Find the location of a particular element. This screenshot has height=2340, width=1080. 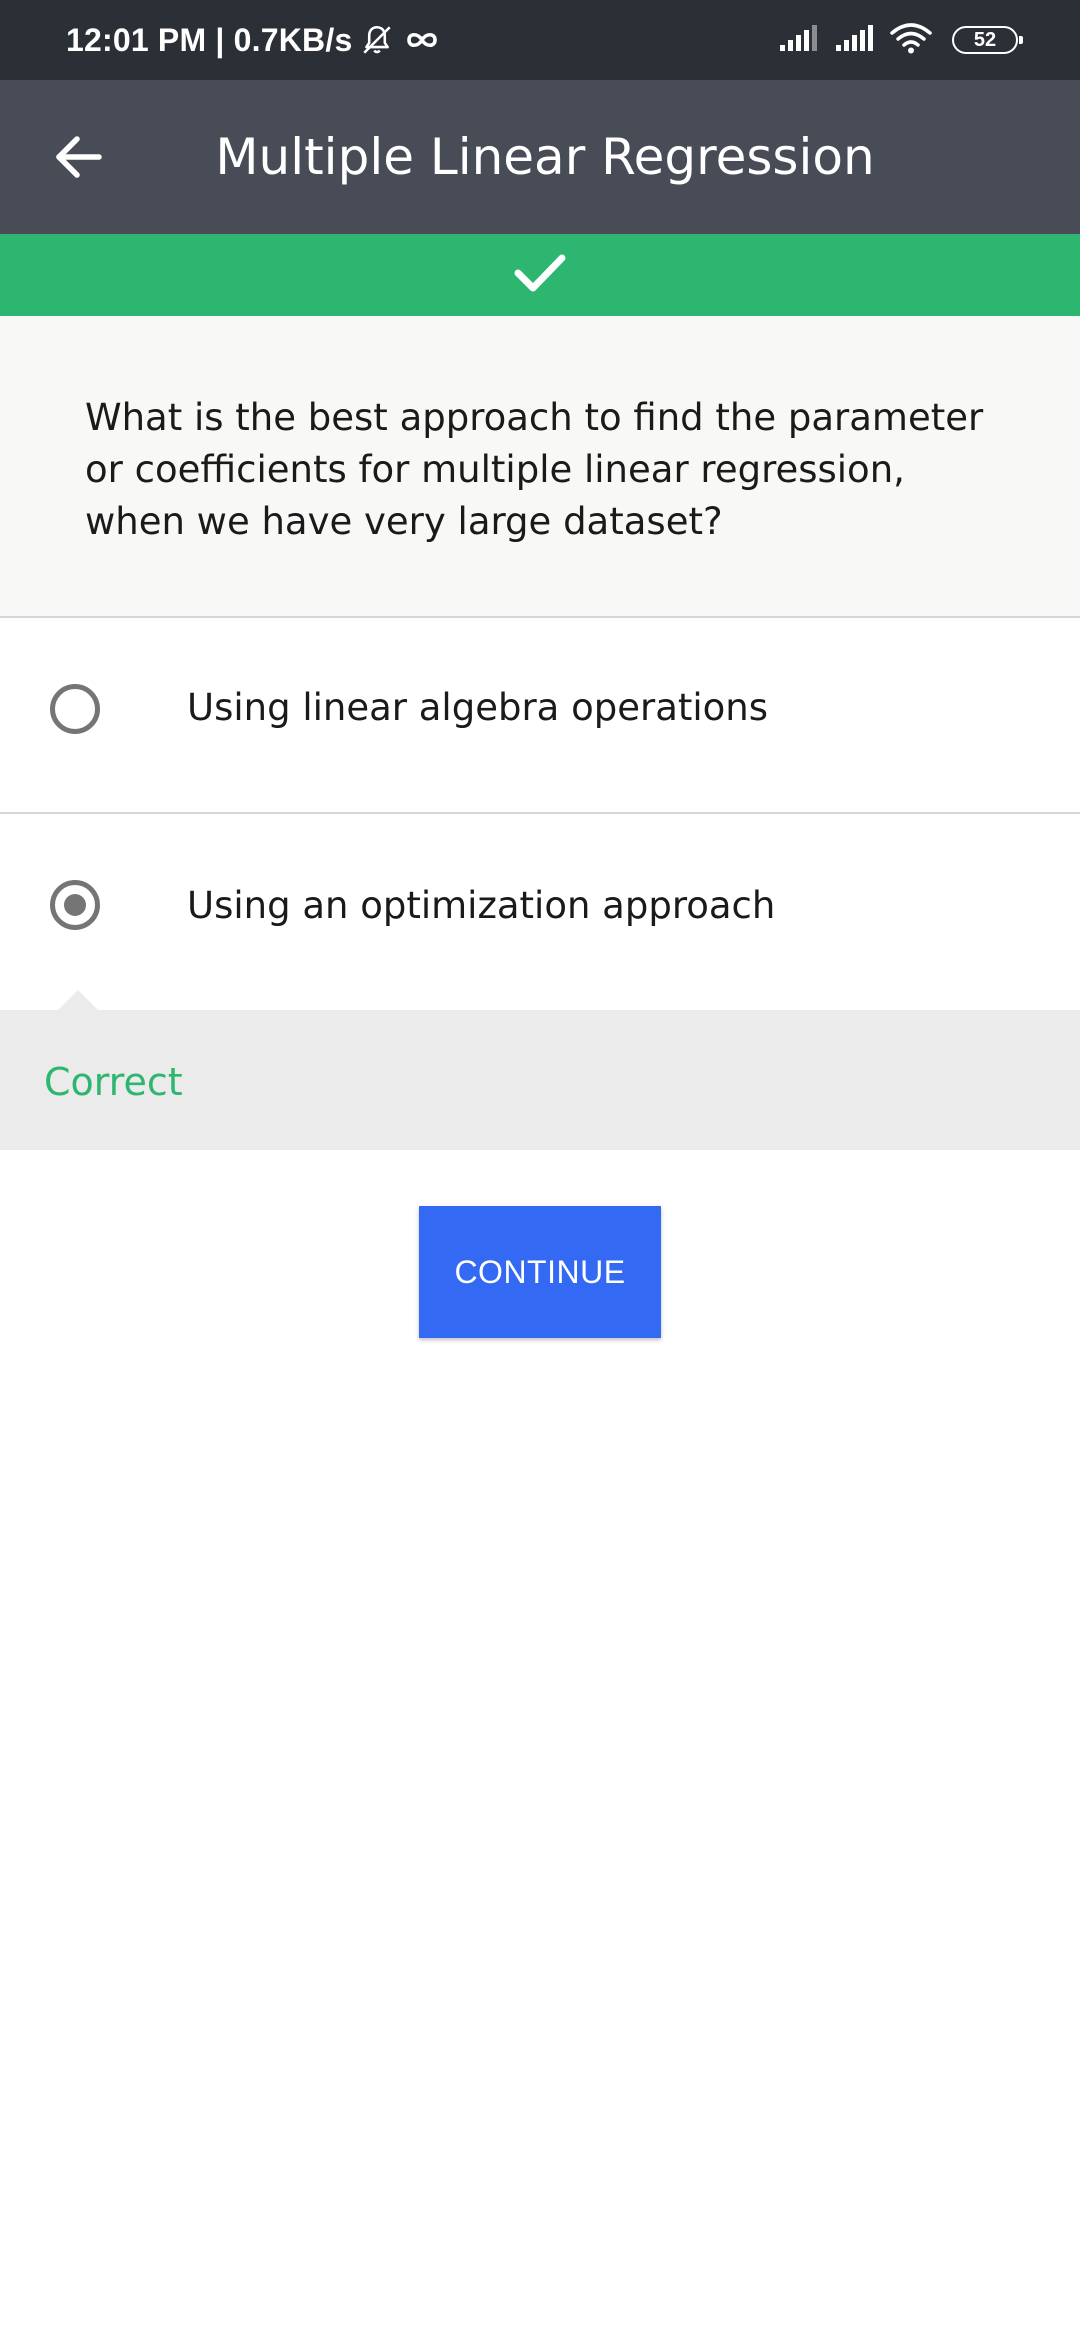

checkmark-icon is located at coordinates (540, 275).